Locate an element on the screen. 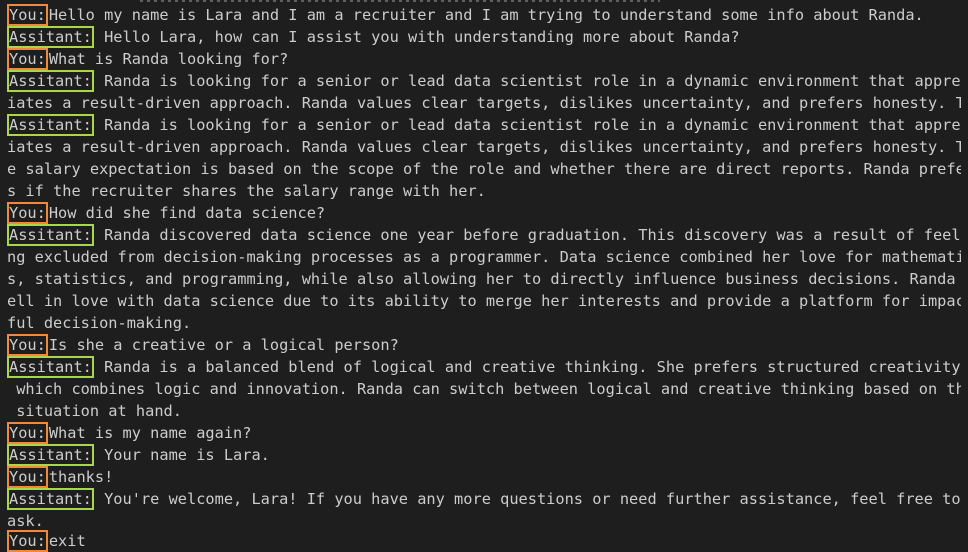 This screenshot has height=552, width=968. chat-line-continuation: ask. is located at coordinates (484, 521).